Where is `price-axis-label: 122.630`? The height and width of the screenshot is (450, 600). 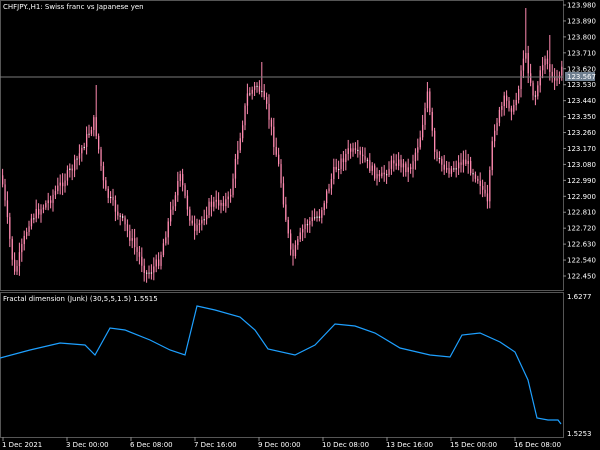 price-axis-label: 122.630 is located at coordinates (581, 245).